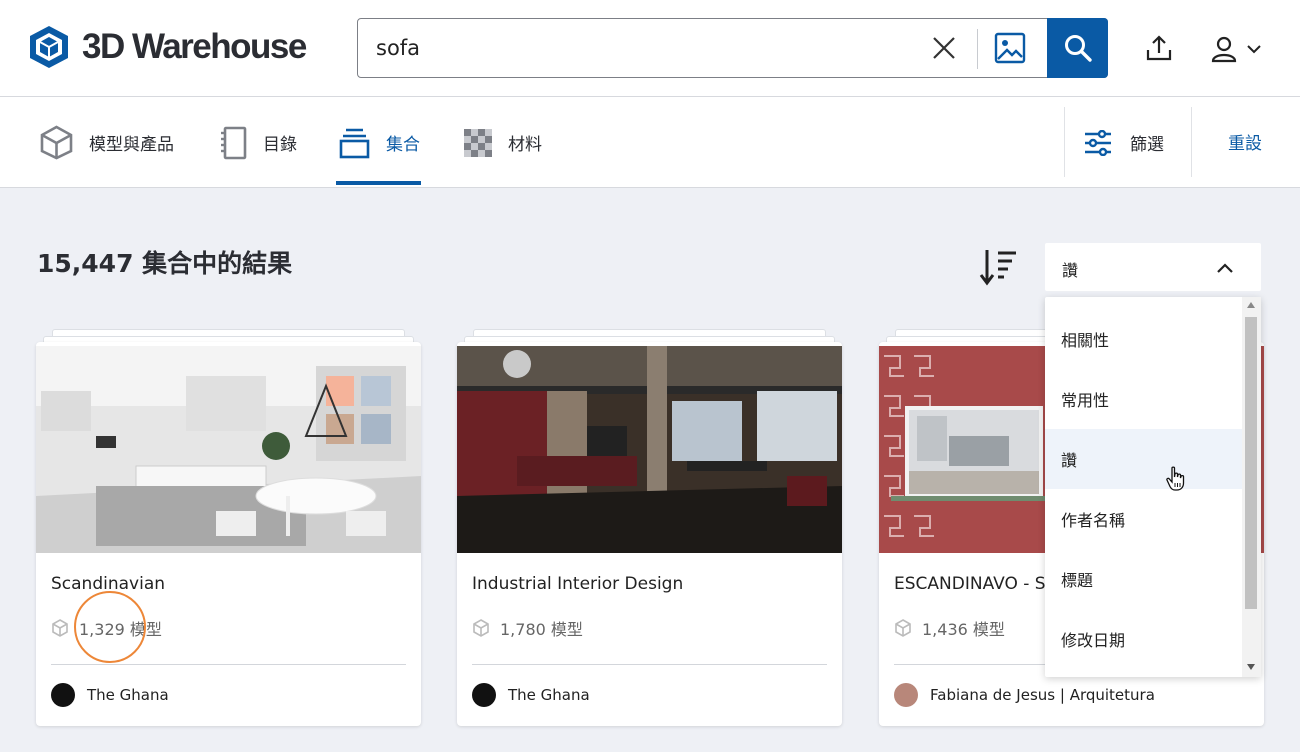  Describe the element at coordinates (963, 629) in the screenshot. I see `card-count-text: 1,436 模型` at that location.